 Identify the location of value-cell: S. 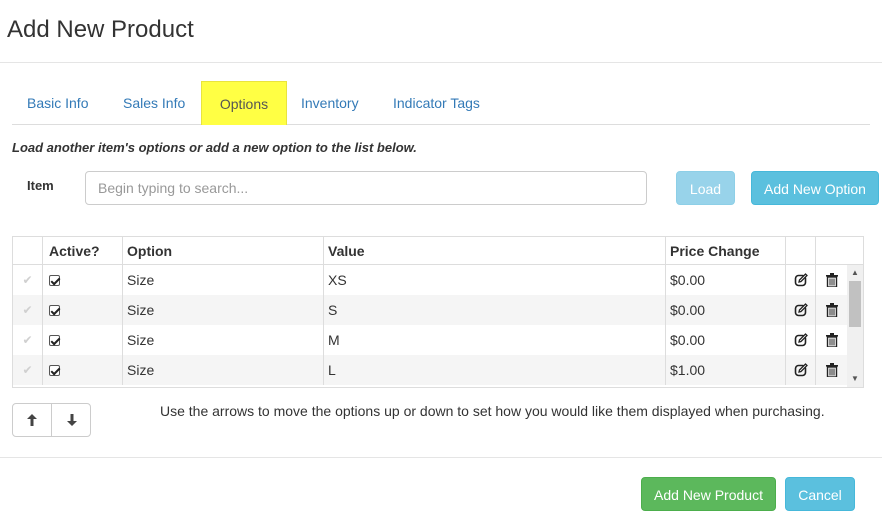
(495, 310).